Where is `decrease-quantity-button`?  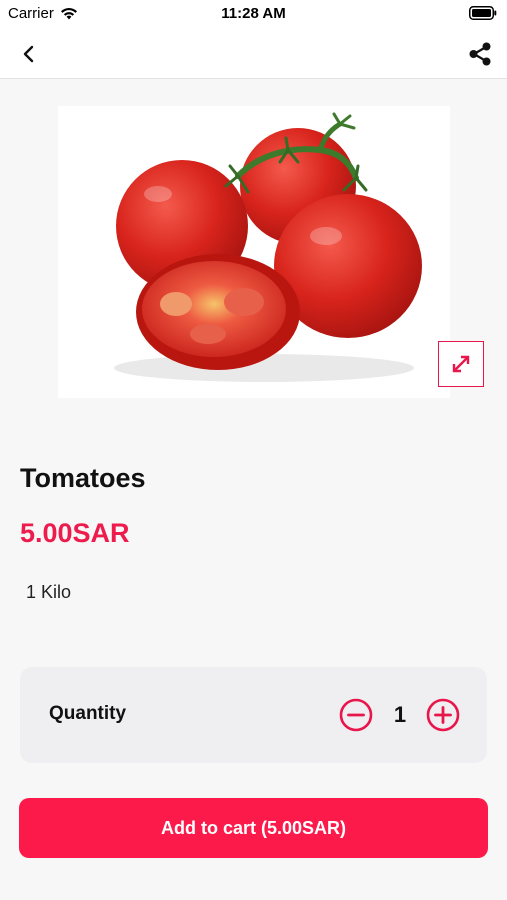
decrease-quantity-button is located at coordinates (356, 715).